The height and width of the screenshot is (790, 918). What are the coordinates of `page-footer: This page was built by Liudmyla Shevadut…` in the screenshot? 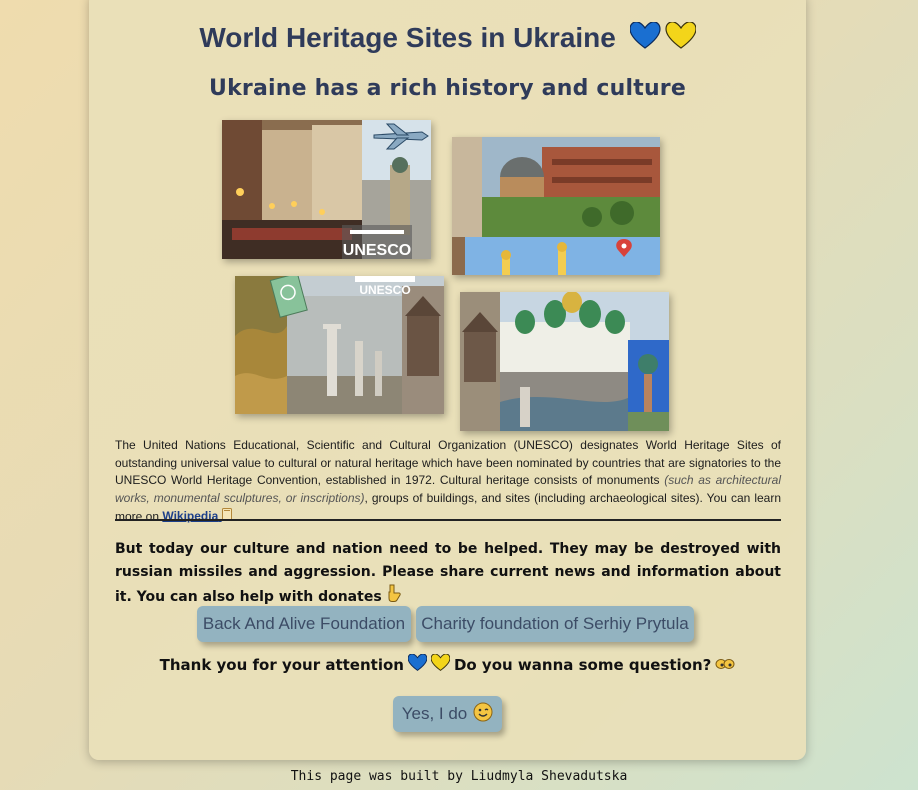 It's located at (459, 776).